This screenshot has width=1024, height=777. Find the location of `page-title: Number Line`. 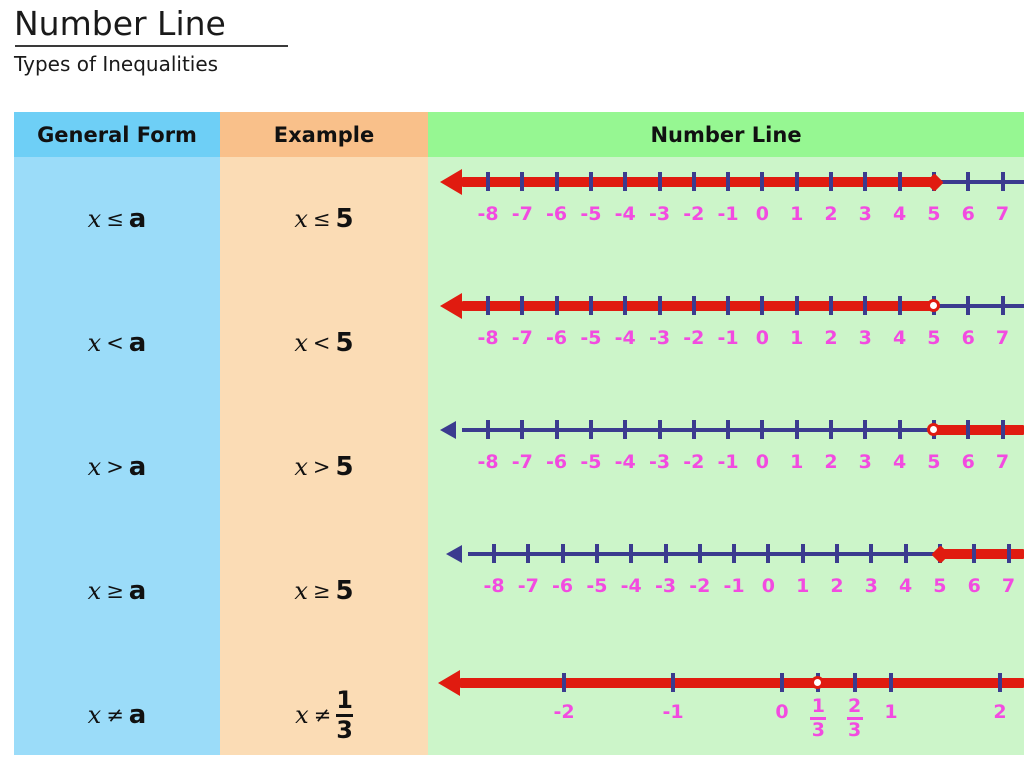

page-title: Number Line is located at coordinates (120, 23).